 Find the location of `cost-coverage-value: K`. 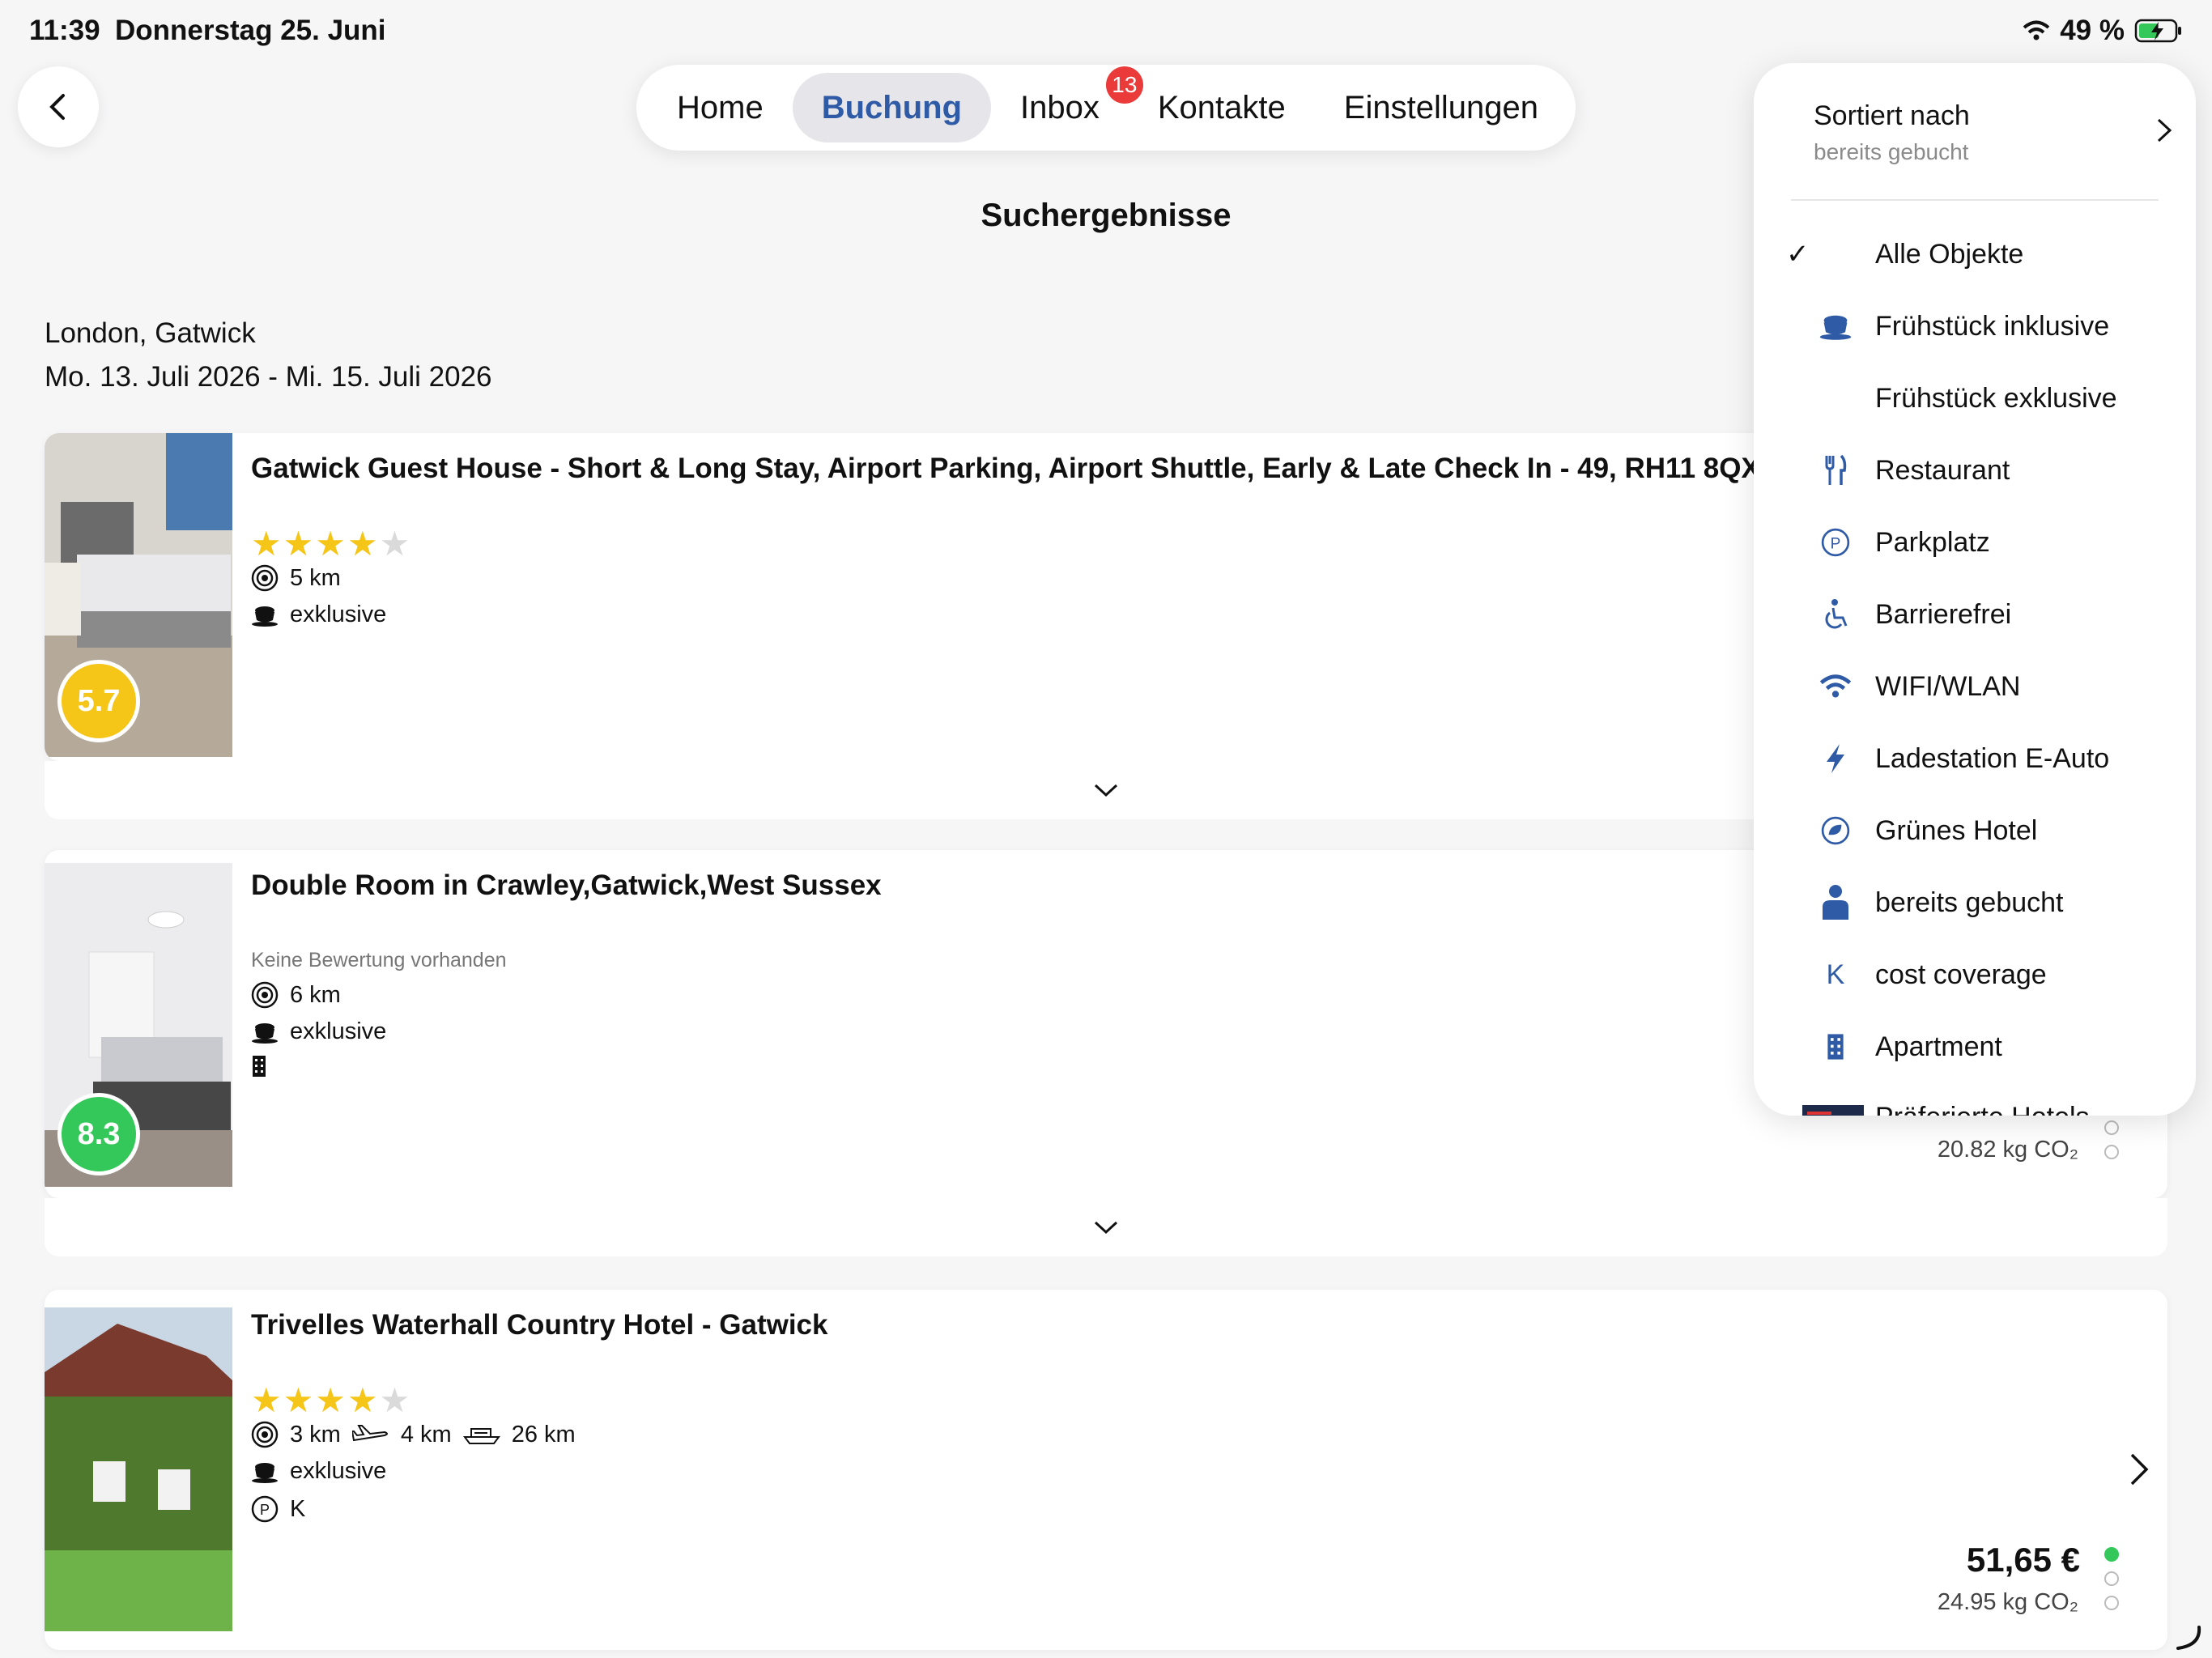

cost-coverage-value: K is located at coordinates (298, 1508).